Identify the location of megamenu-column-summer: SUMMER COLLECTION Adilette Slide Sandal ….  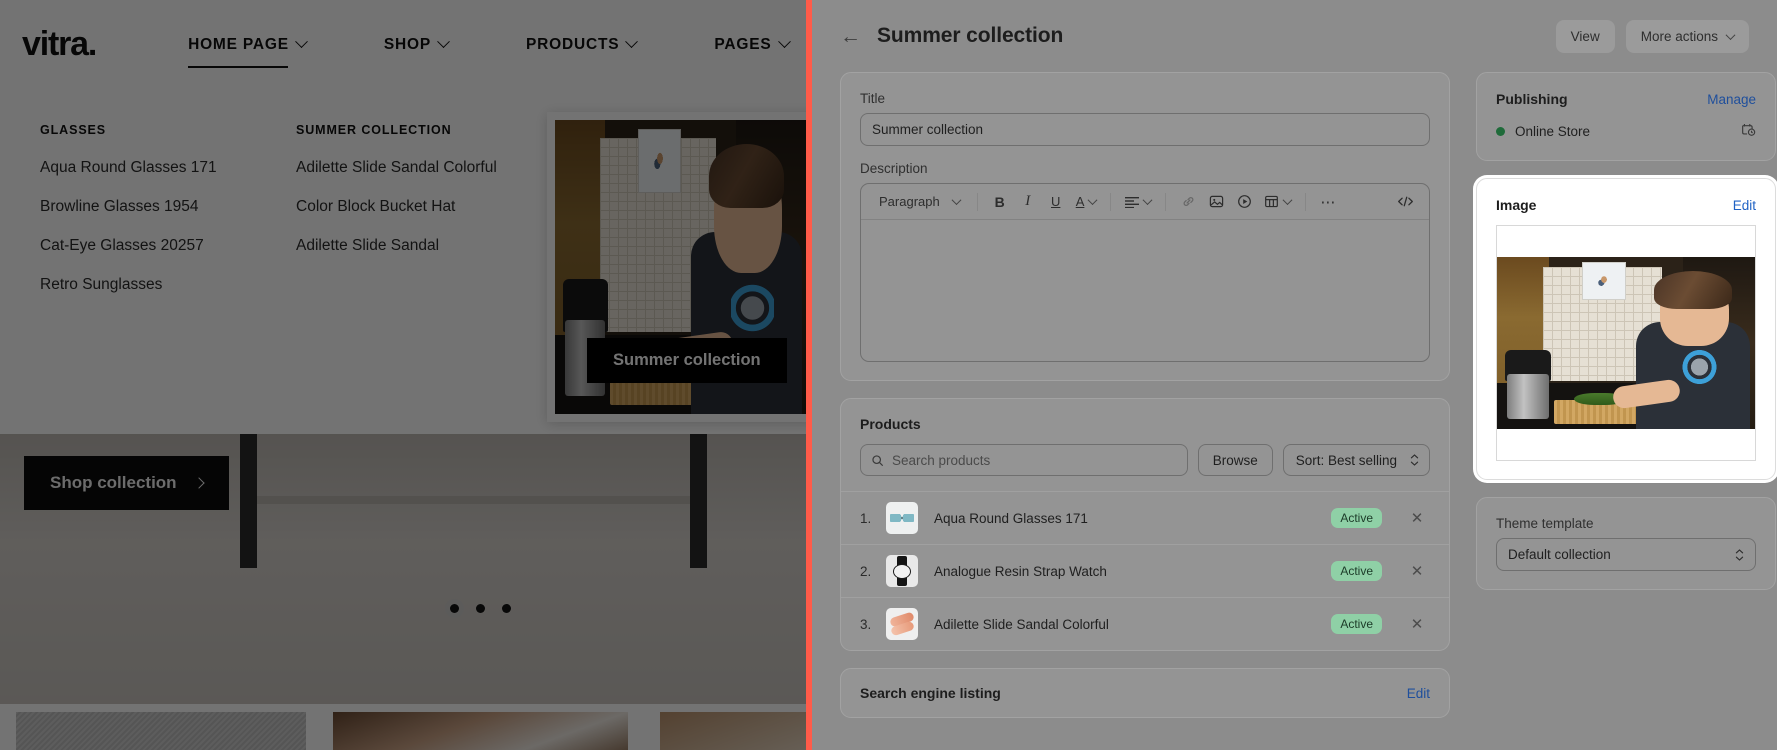
(396, 199).